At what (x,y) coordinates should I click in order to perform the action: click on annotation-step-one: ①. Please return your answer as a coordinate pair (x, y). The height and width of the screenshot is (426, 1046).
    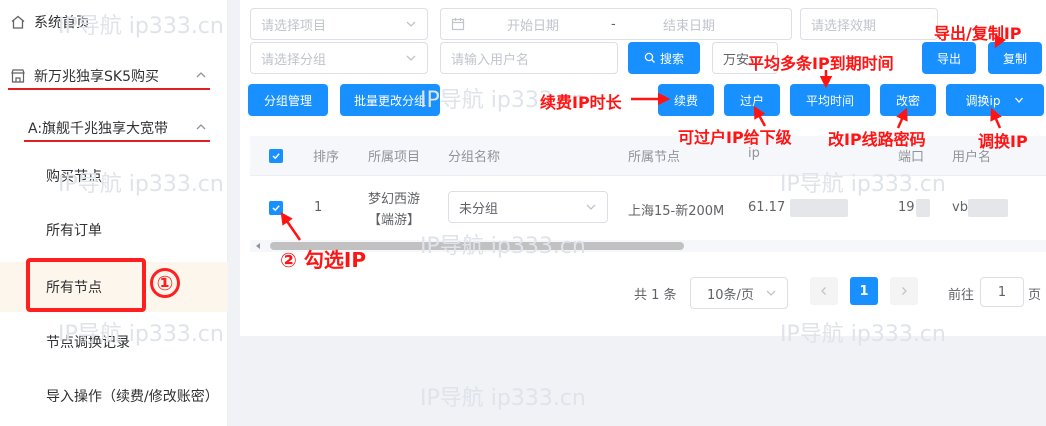
    Looking at the image, I should click on (165, 283).